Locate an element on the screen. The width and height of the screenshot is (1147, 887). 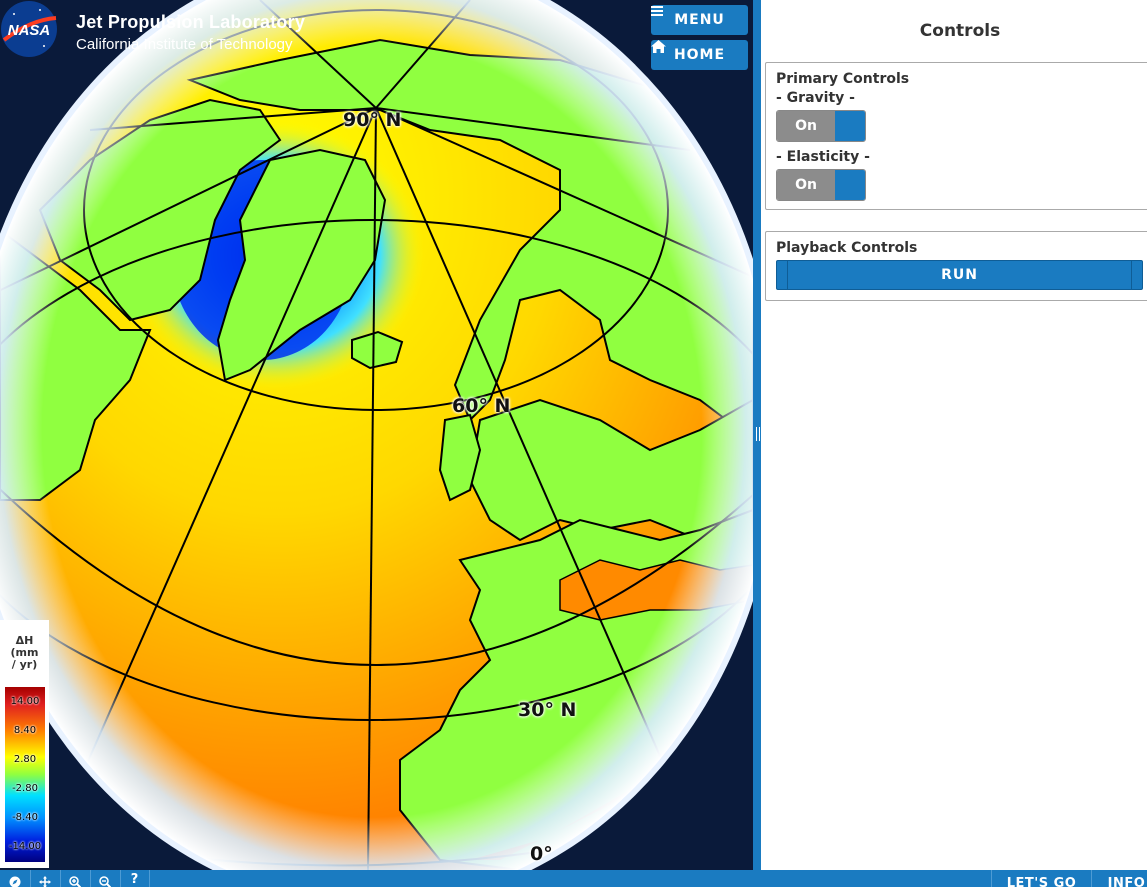
legend-tick: -2.80 is located at coordinates (25, 788).